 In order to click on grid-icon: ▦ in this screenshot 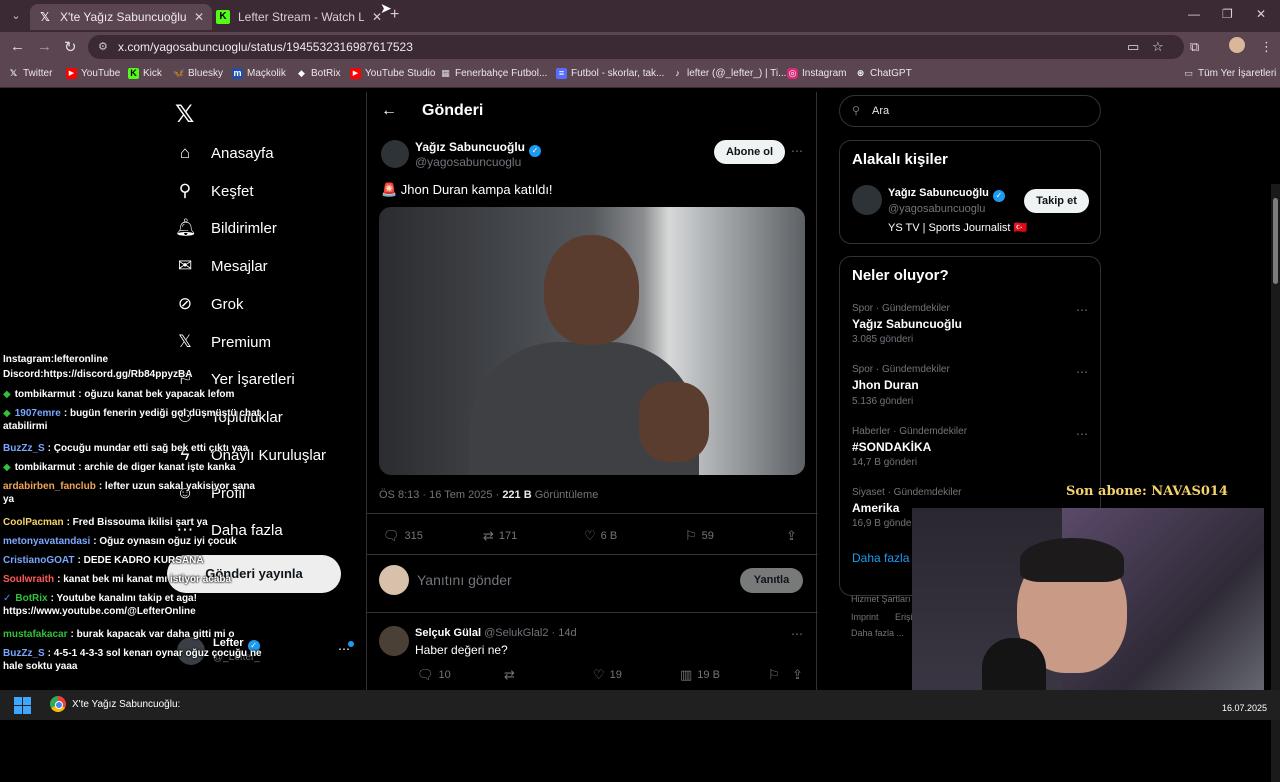, I will do `click(445, 73)`.